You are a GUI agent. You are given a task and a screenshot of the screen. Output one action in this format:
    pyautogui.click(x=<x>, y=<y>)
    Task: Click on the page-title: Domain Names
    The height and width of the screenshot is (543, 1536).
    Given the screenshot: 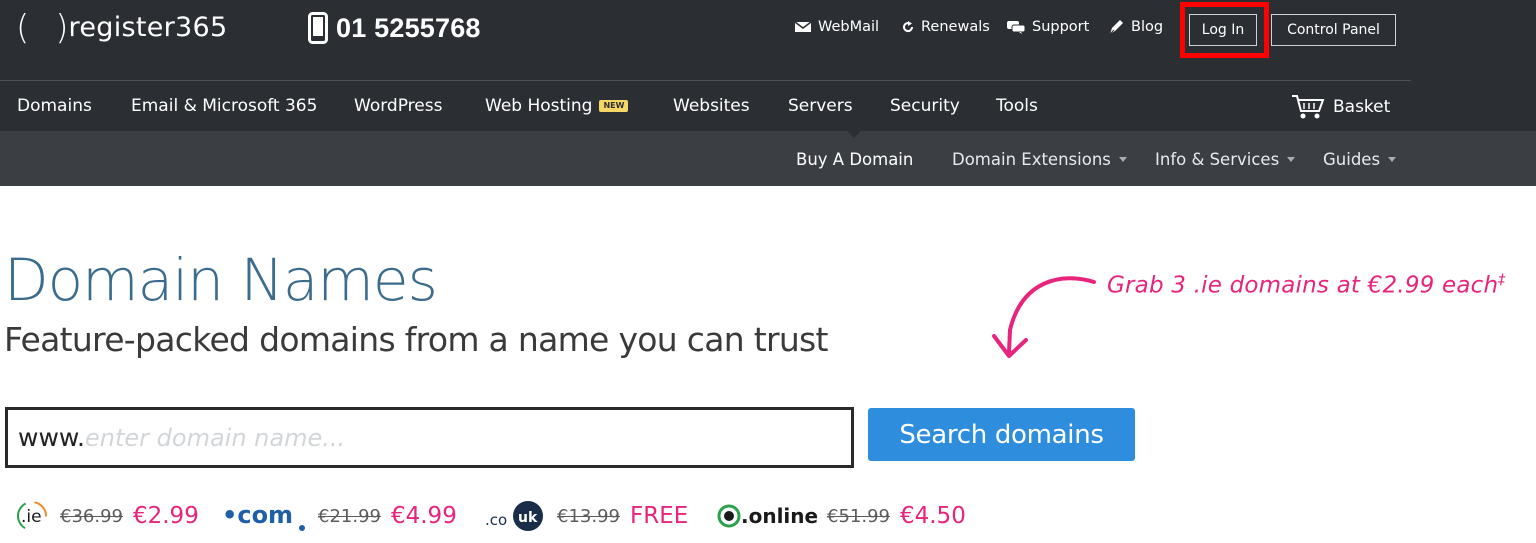 What is the action you would take?
    pyautogui.click(x=221, y=280)
    